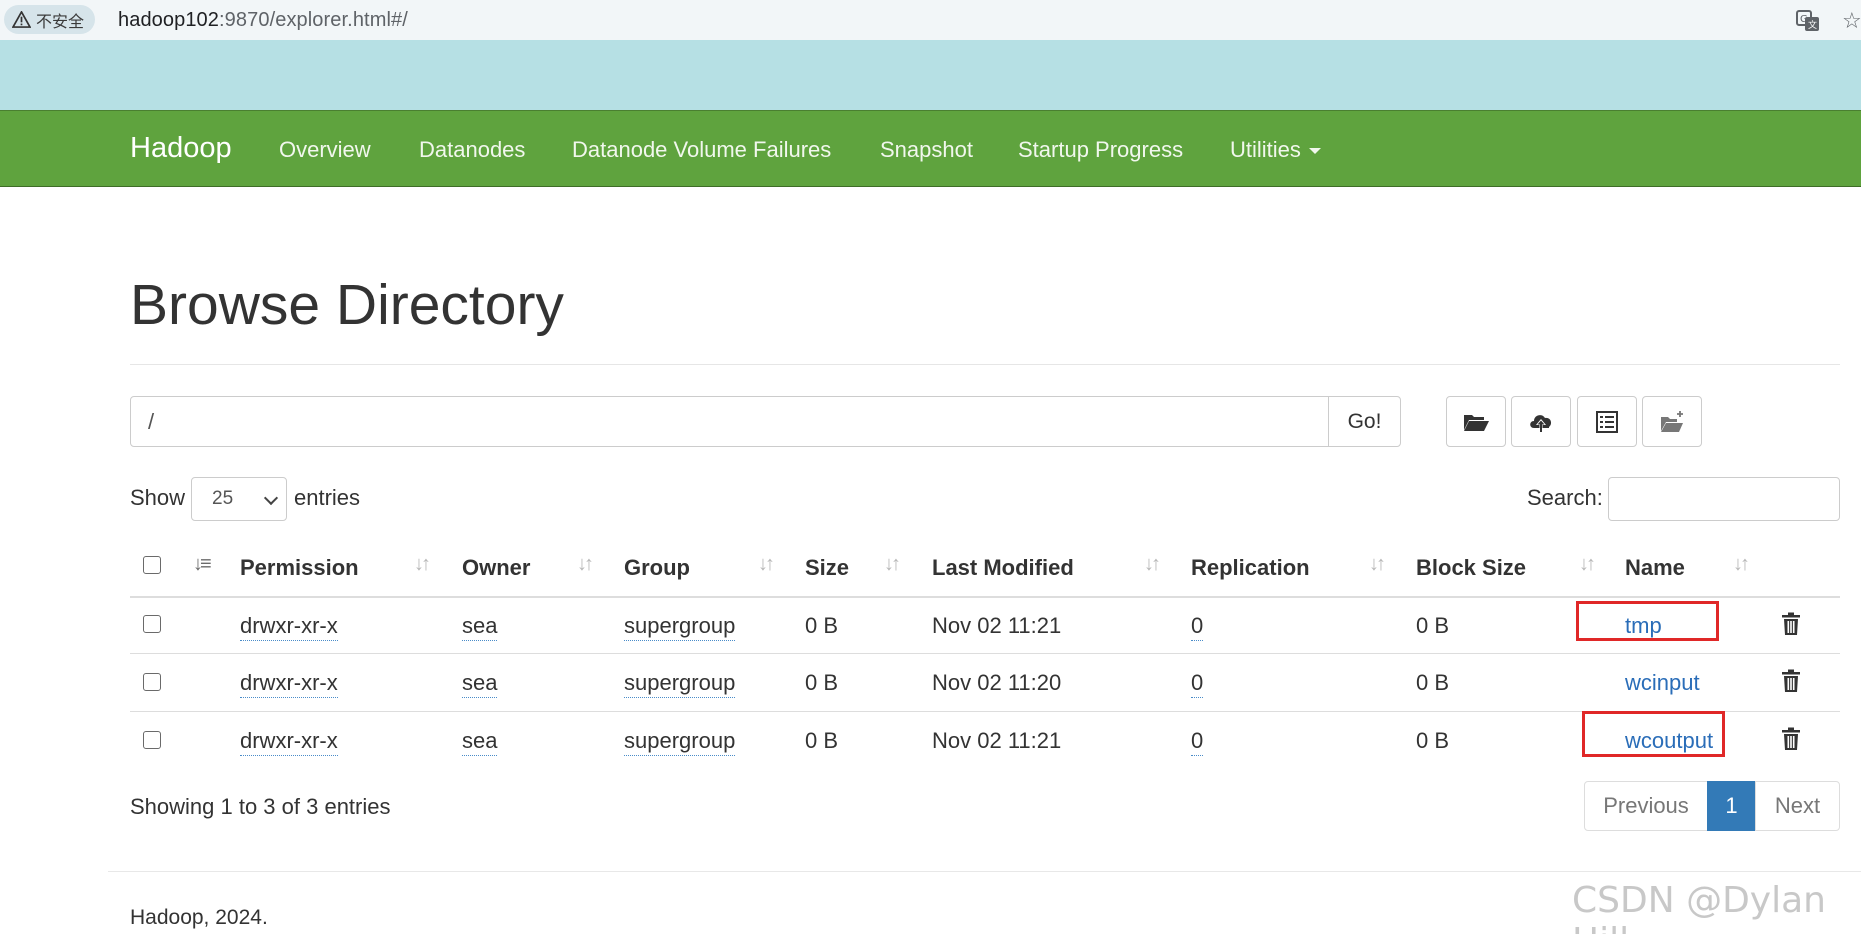 The image size is (1861, 934). I want to click on create-folder-button, so click(1672, 421).